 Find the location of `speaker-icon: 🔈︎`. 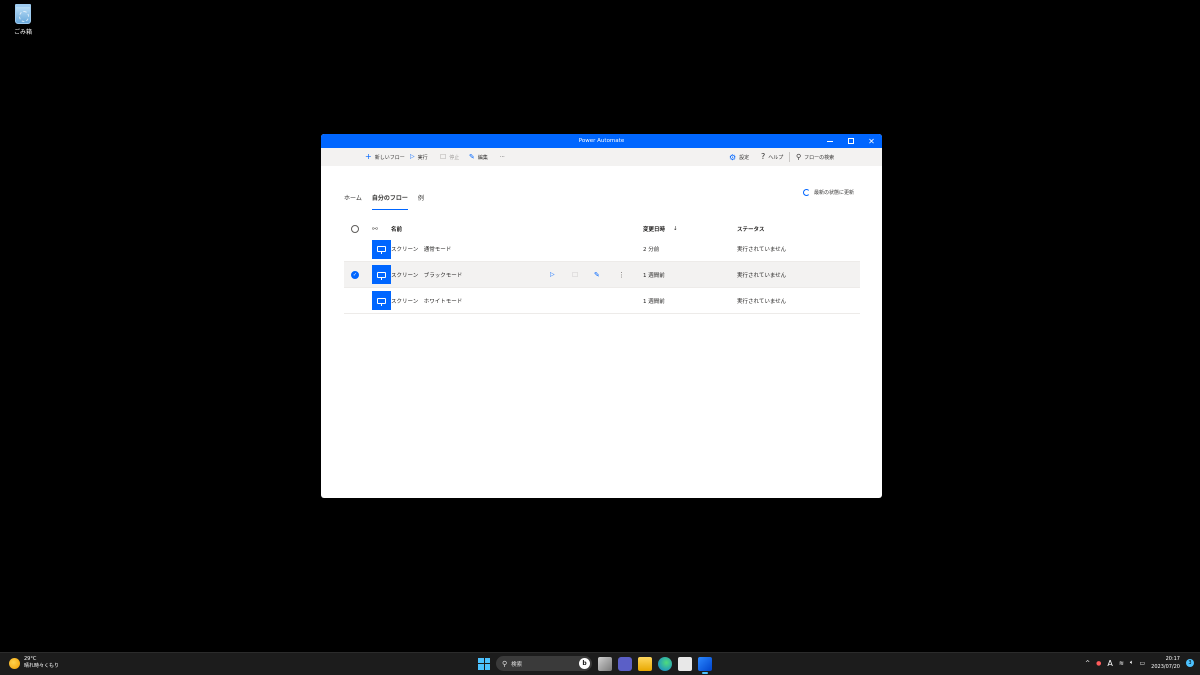

speaker-icon: 🔈︎ is located at coordinates (1132, 663).